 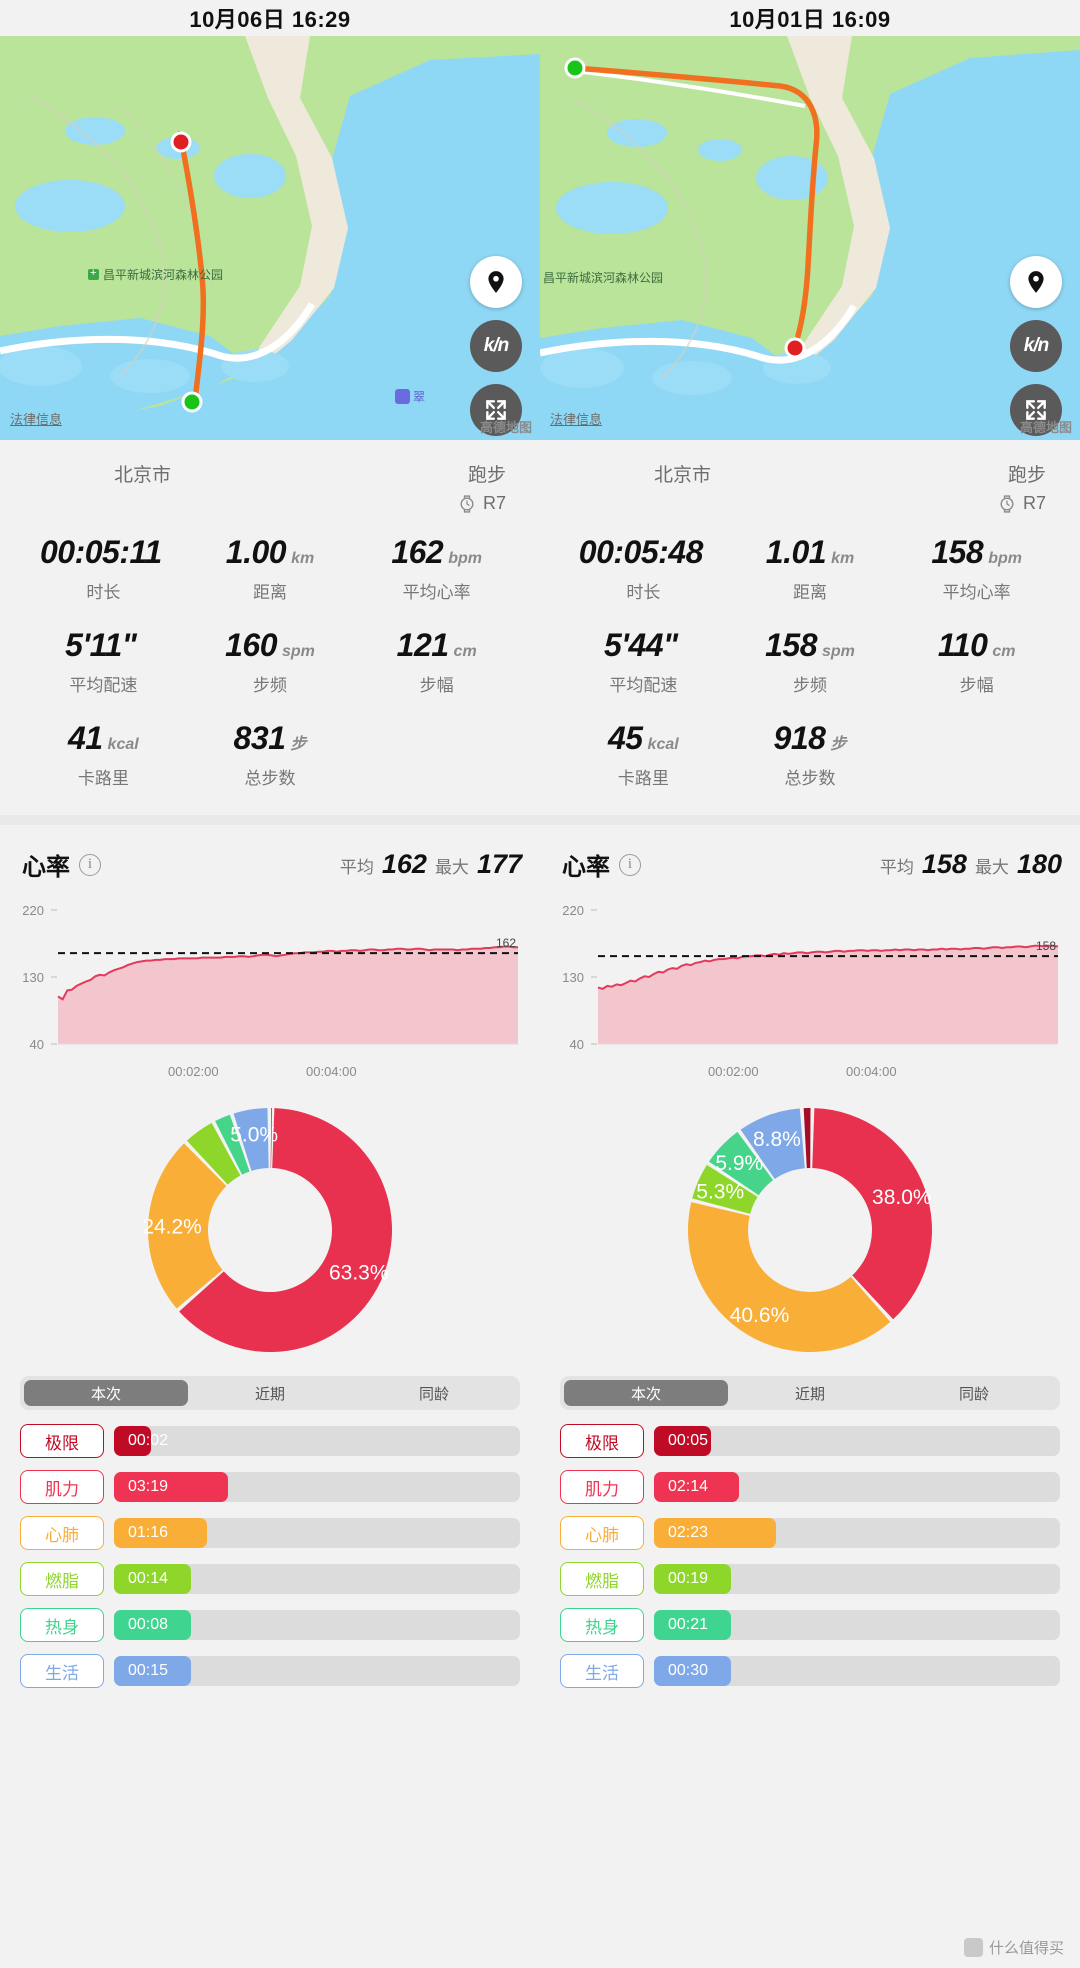 What do you see at coordinates (586, 867) in the screenshot?
I see `heart-rate-title-right: 心率` at bounding box center [586, 867].